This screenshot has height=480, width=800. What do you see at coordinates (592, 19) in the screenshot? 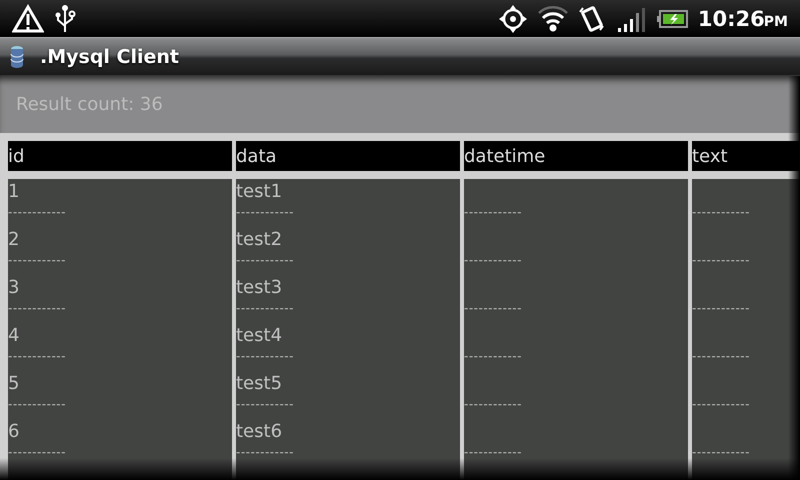
I see `rotate-phone-icon` at bounding box center [592, 19].